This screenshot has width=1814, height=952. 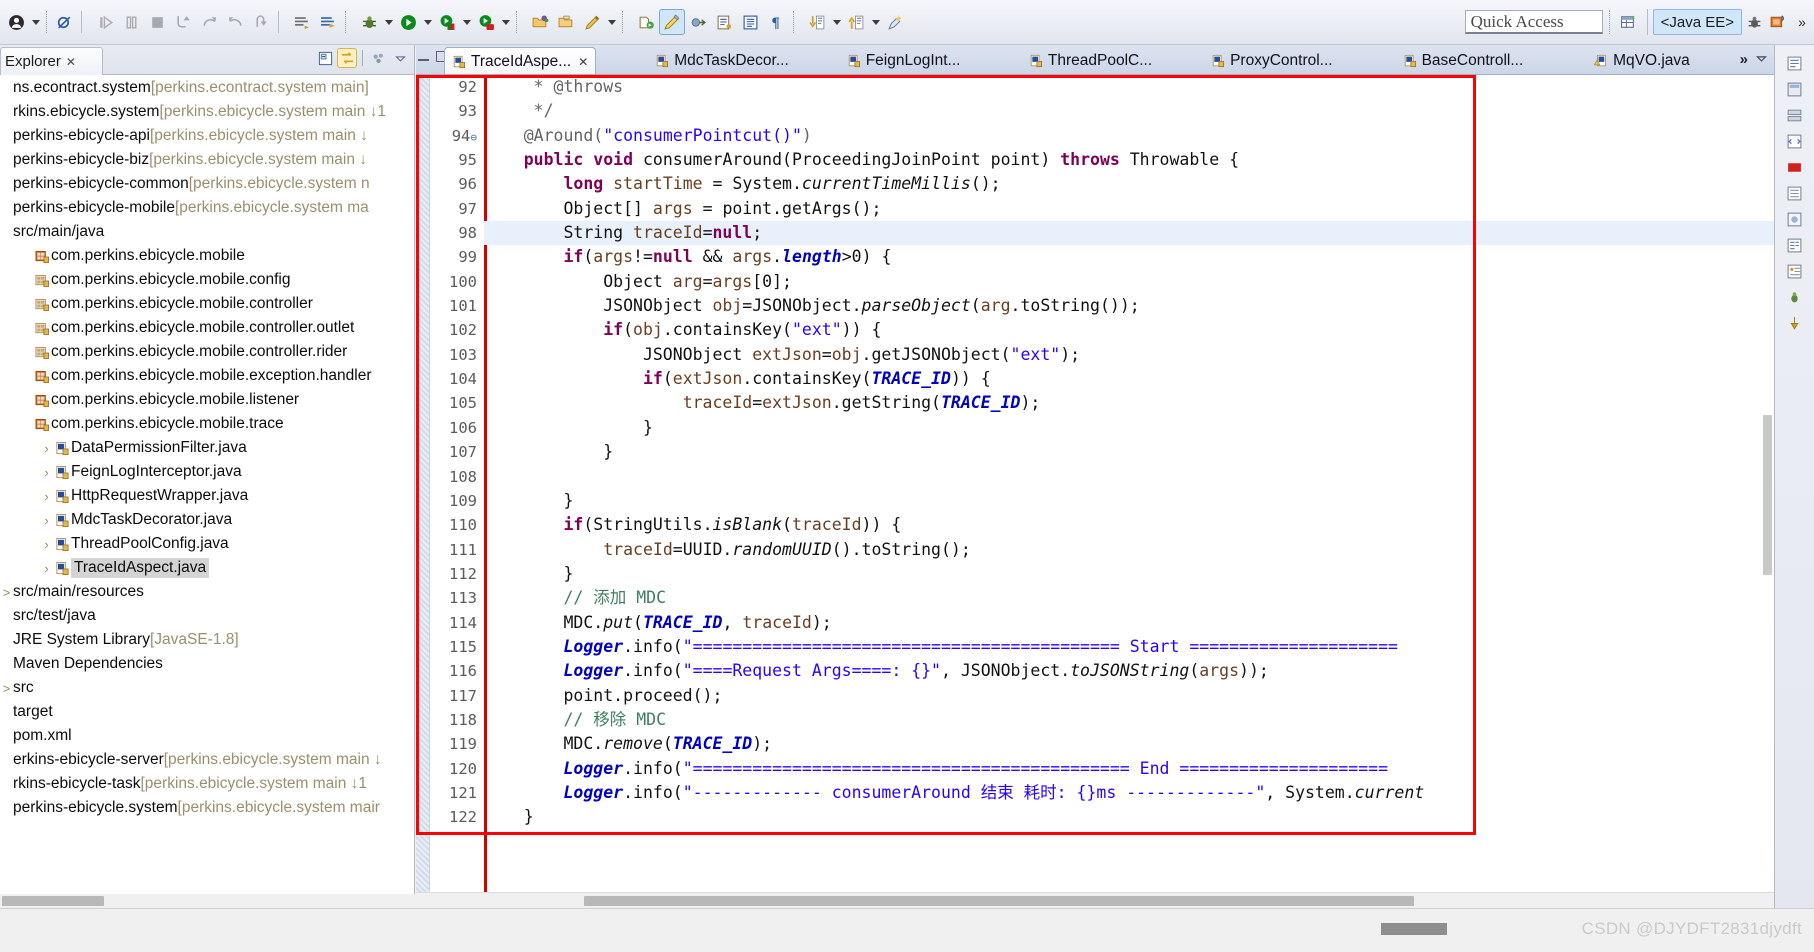 I want to click on editor-tab-overflow: », so click(x=1744, y=59).